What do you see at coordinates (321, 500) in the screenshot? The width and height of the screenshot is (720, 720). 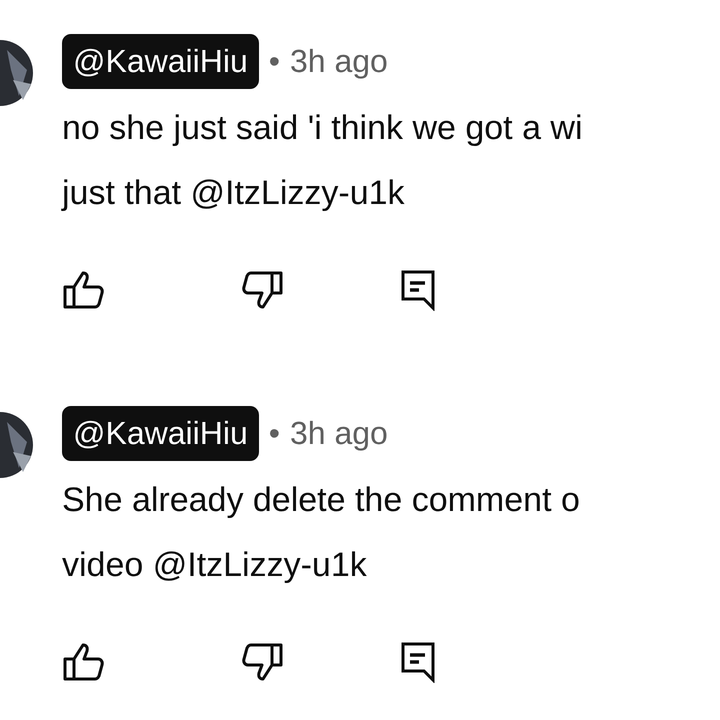 I see `comment-text: She already delete the comment o` at bounding box center [321, 500].